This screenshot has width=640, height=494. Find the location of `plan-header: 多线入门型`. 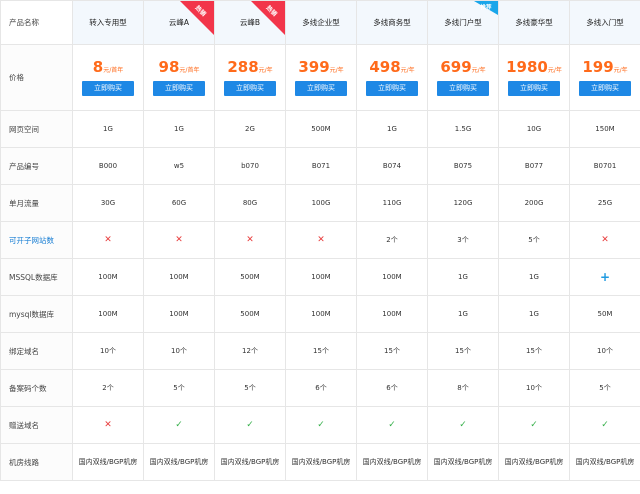

plan-header: 多线入门型 is located at coordinates (604, 22).